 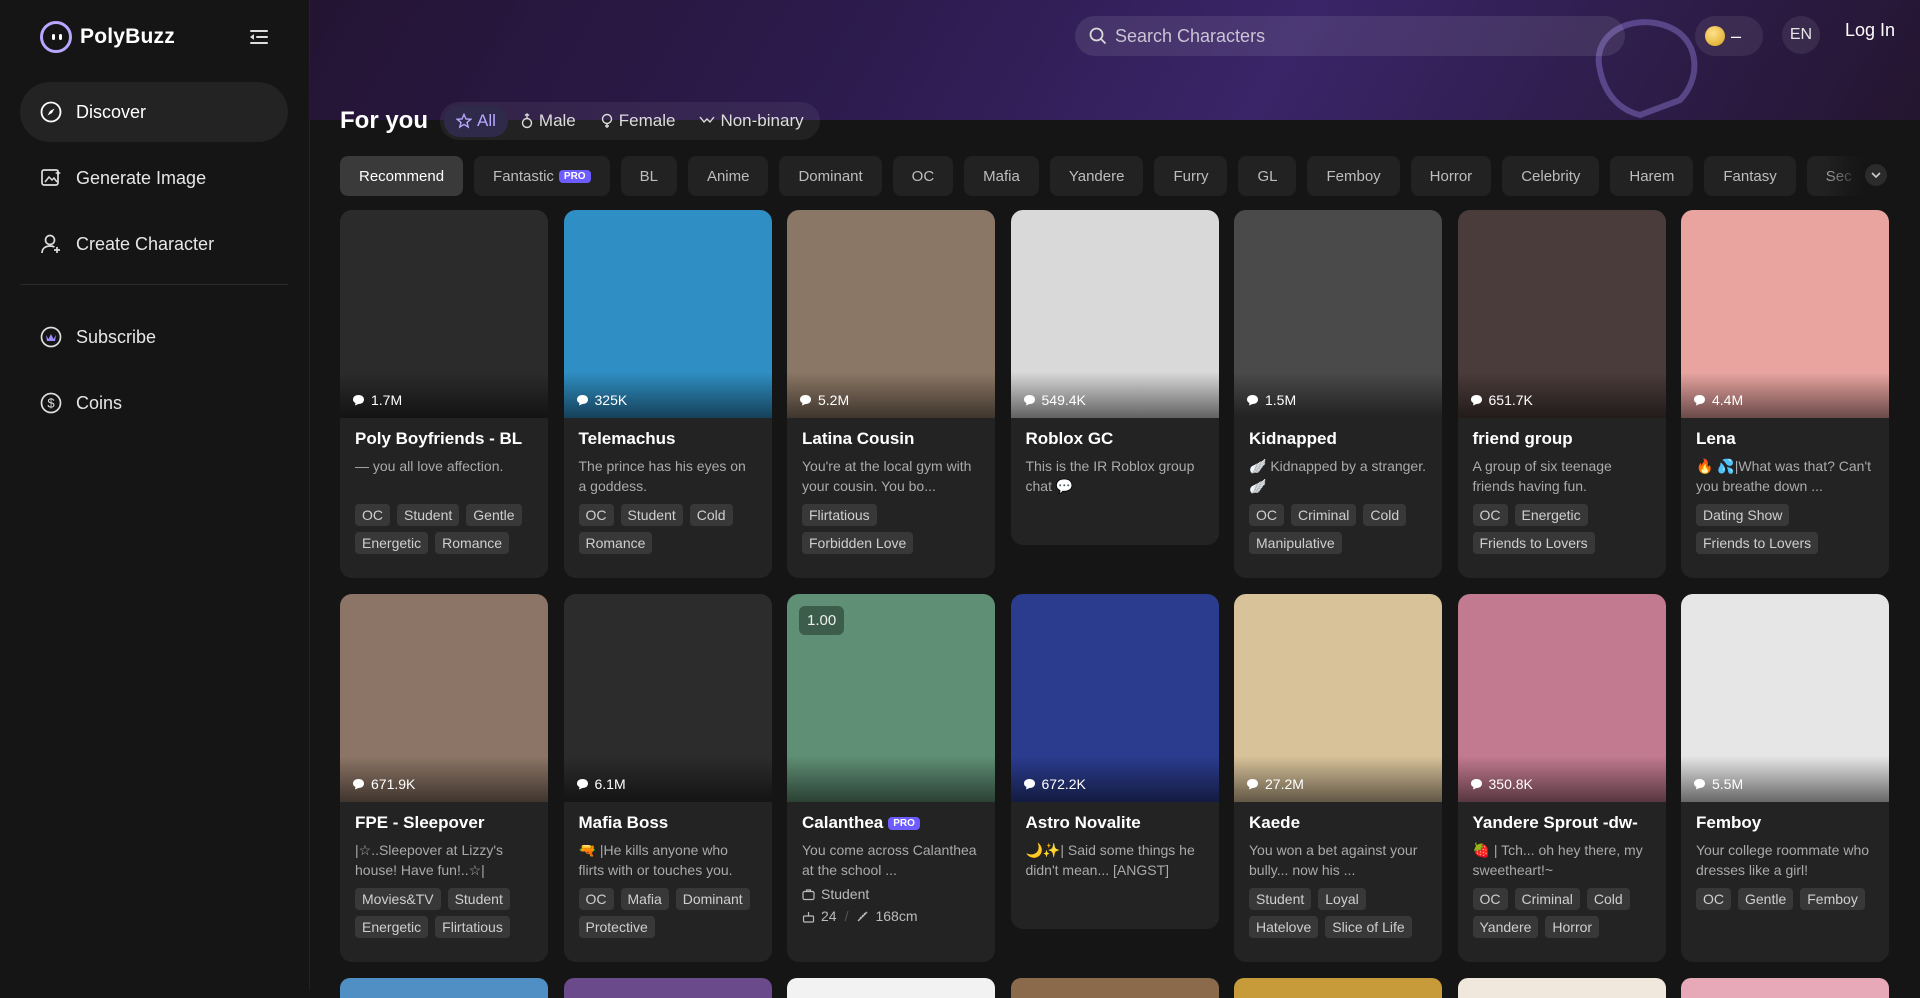 I want to click on category-tab: Recommend, so click(x=402, y=176).